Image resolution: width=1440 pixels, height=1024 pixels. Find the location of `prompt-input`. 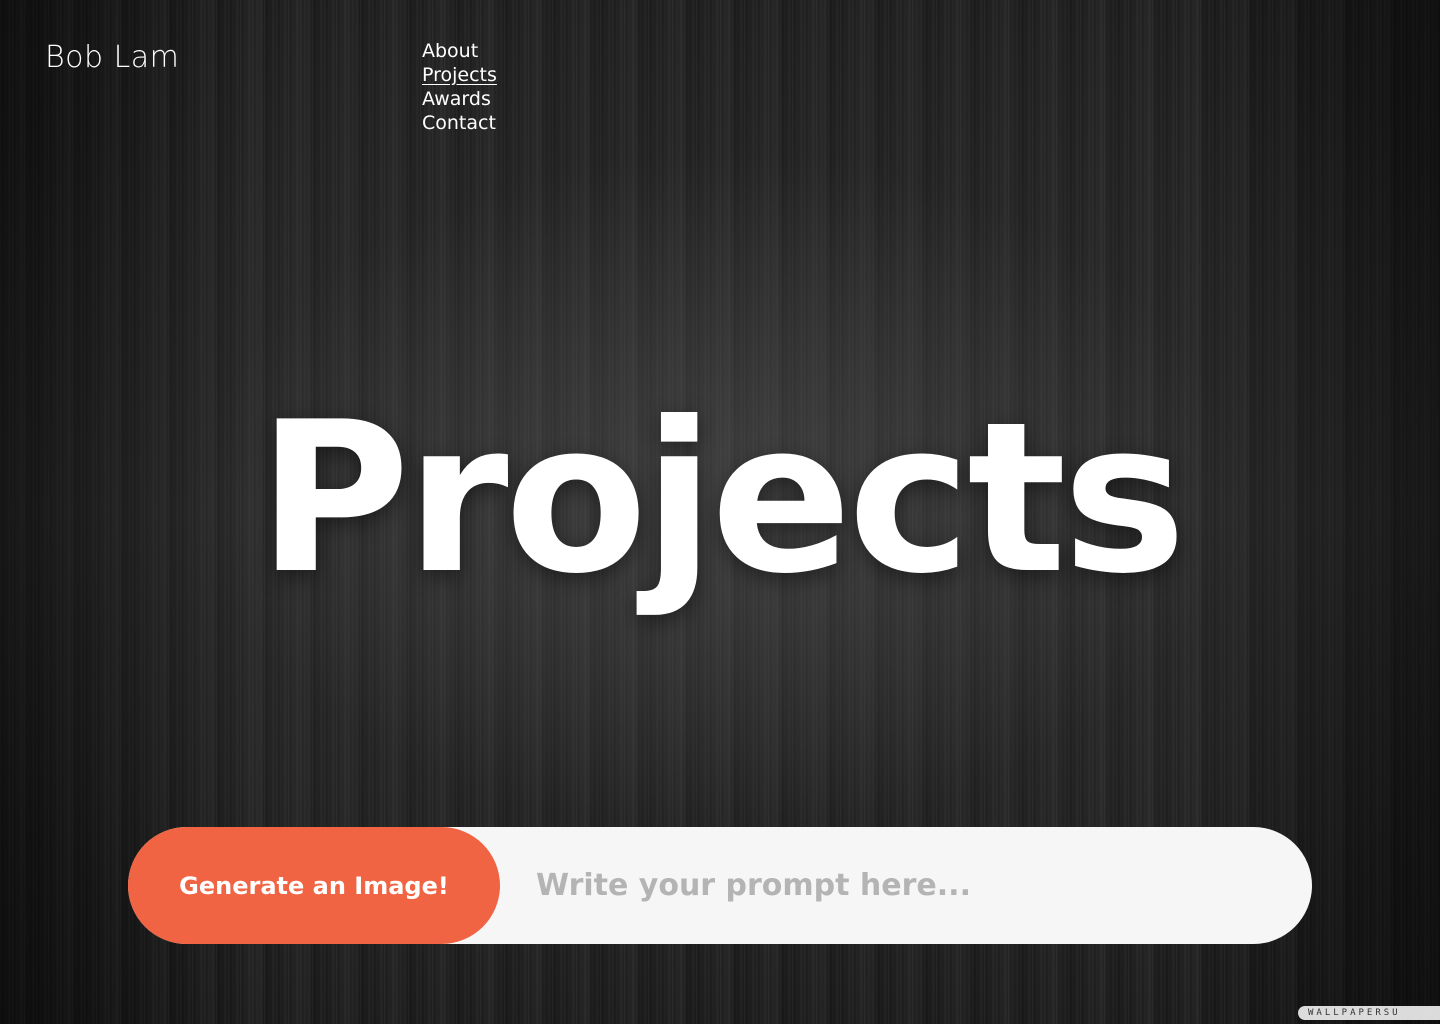

prompt-input is located at coordinates (906, 885).